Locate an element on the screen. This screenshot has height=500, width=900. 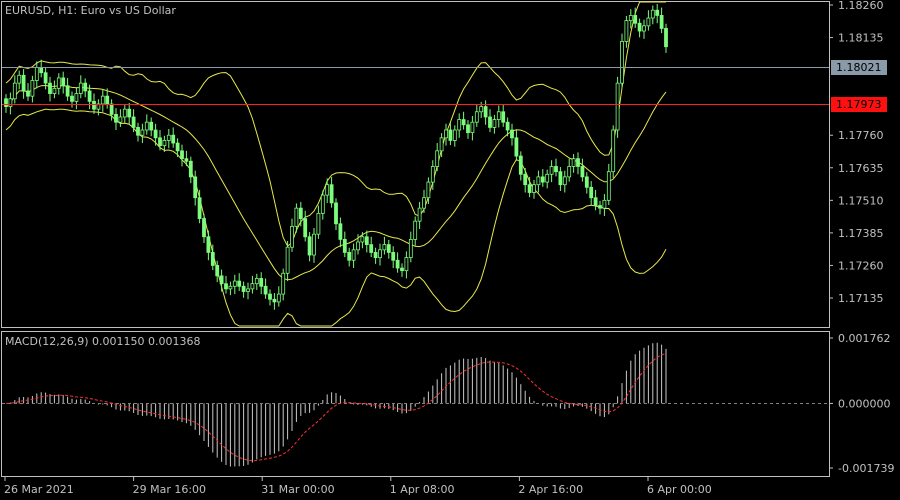
price-tick-label: 1.18135 is located at coordinates (861, 38).